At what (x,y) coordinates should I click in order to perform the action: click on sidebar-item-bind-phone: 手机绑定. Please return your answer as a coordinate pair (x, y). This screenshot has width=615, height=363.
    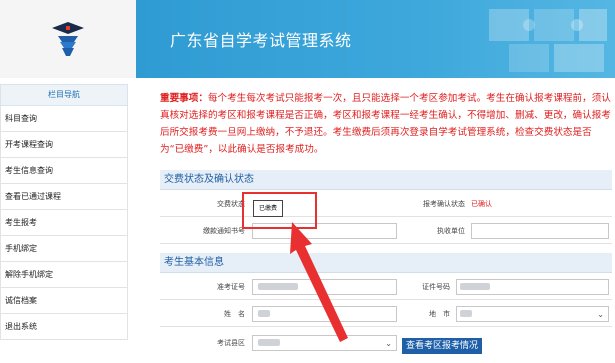
    Looking at the image, I should click on (64, 249).